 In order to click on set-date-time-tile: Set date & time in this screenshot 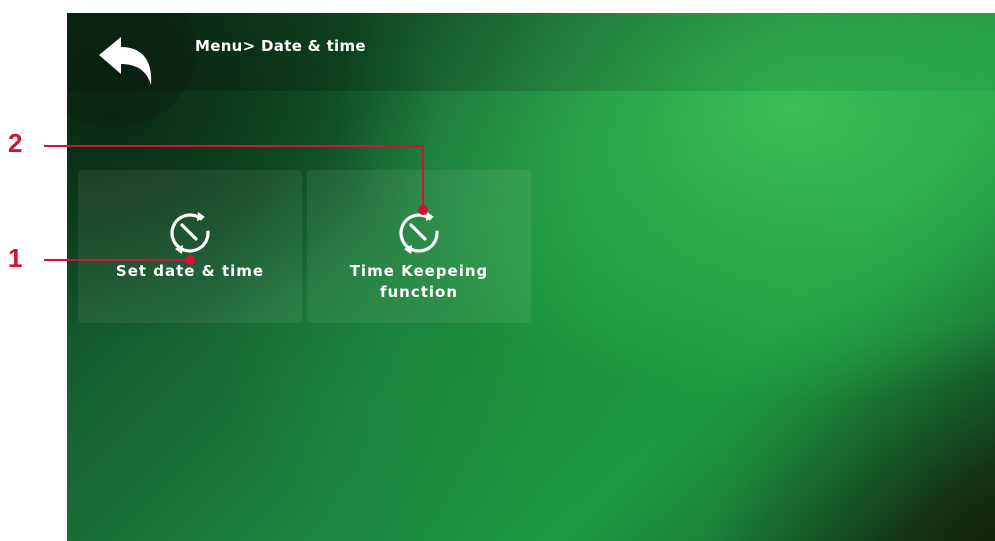, I will do `click(190, 246)`.